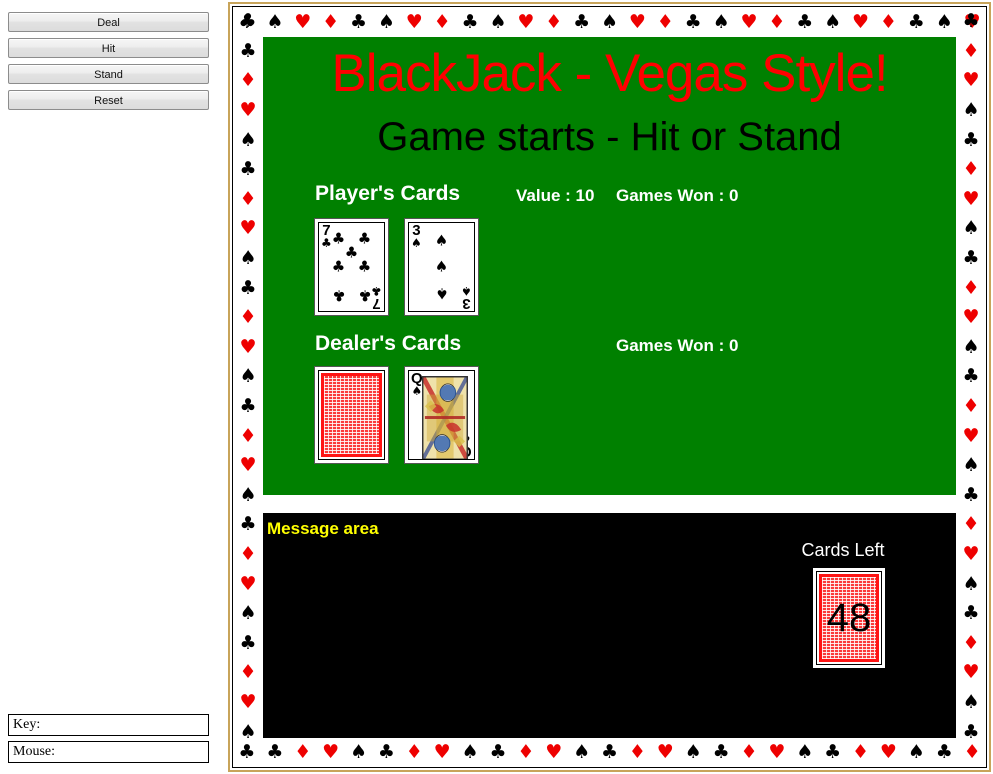 This screenshot has height=774, width=993. I want to click on player-card-2: 3 ♠ 3 ♠ ♠ ♠ ♠, so click(441, 267).